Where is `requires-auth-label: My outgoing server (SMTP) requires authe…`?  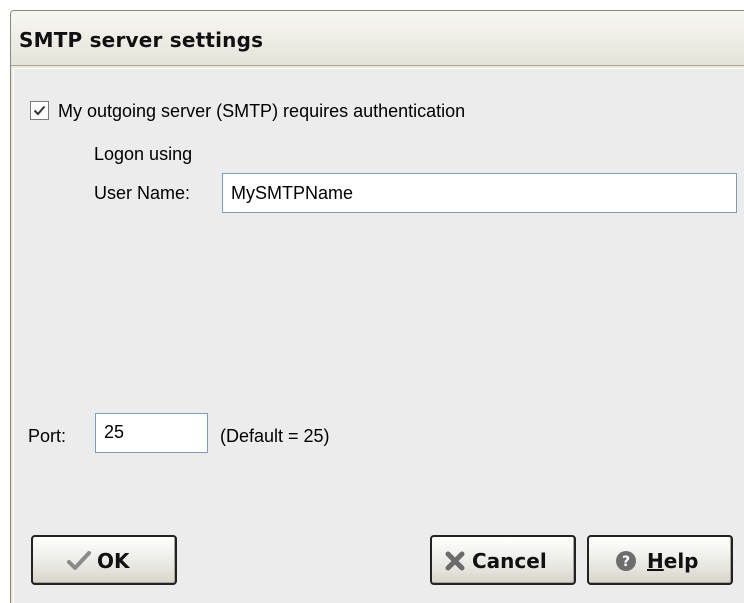
requires-auth-label: My outgoing server (SMTP) requires authe… is located at coordinates (261, 111).